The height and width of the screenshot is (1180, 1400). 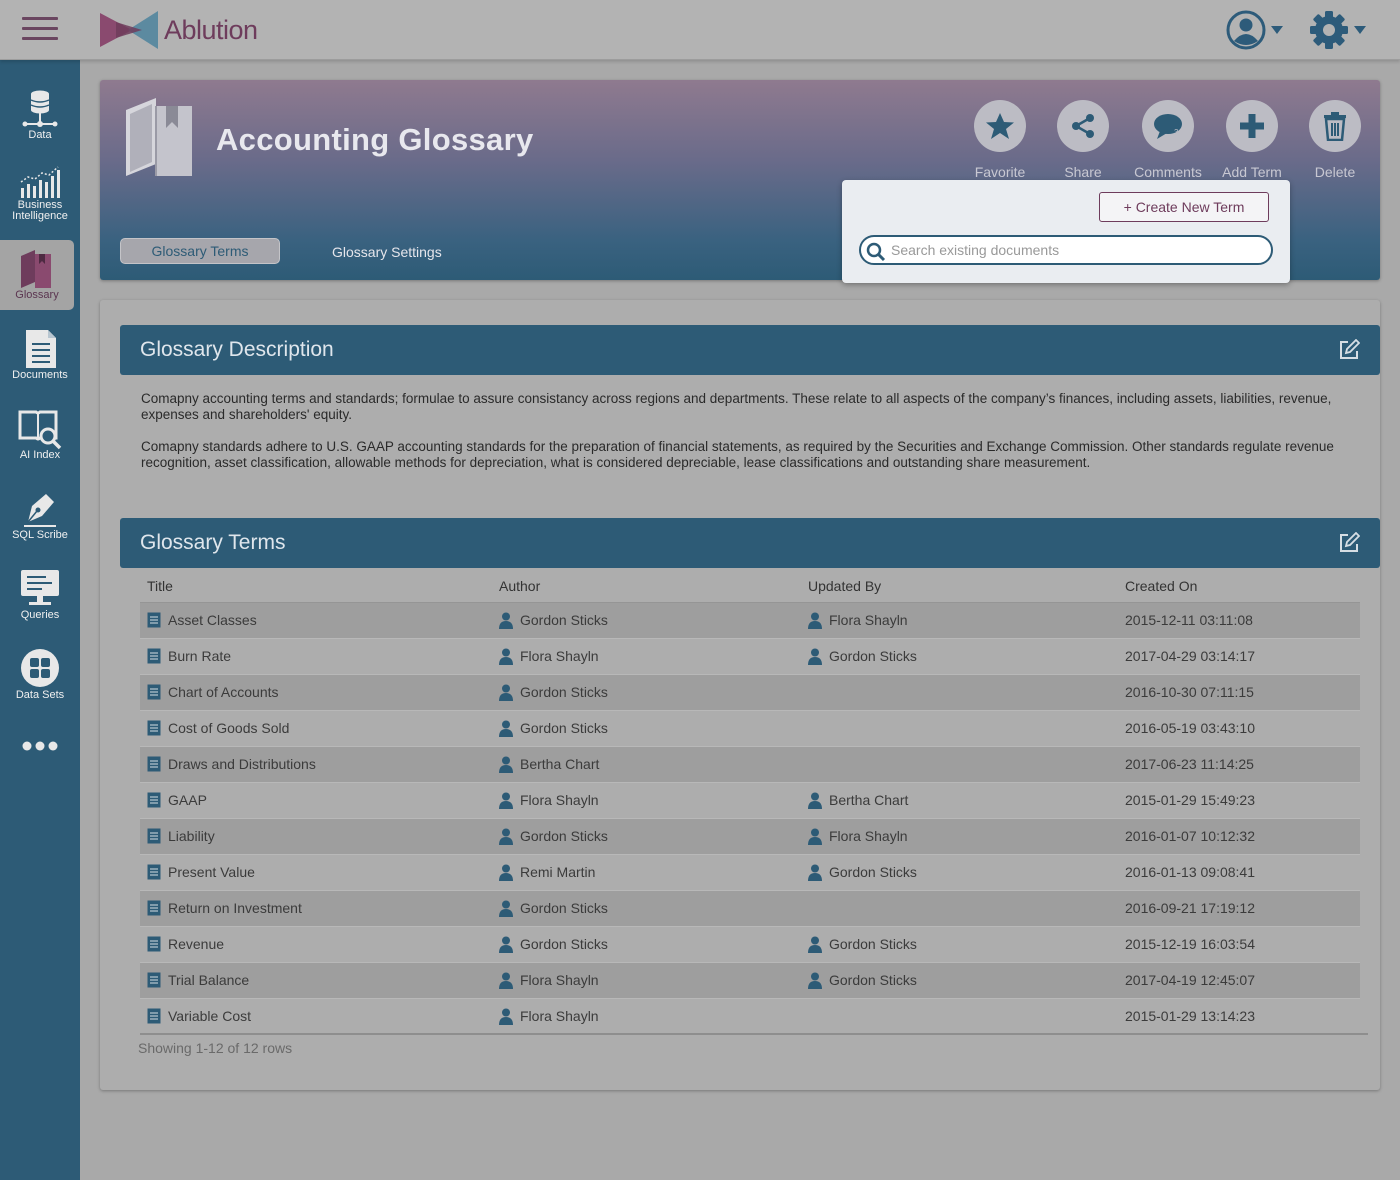 What do you see at coordinates (37, 275) in the screenshot?
I see `sidebar-item-glossary: Glossary` at bounding box center [37, 275].